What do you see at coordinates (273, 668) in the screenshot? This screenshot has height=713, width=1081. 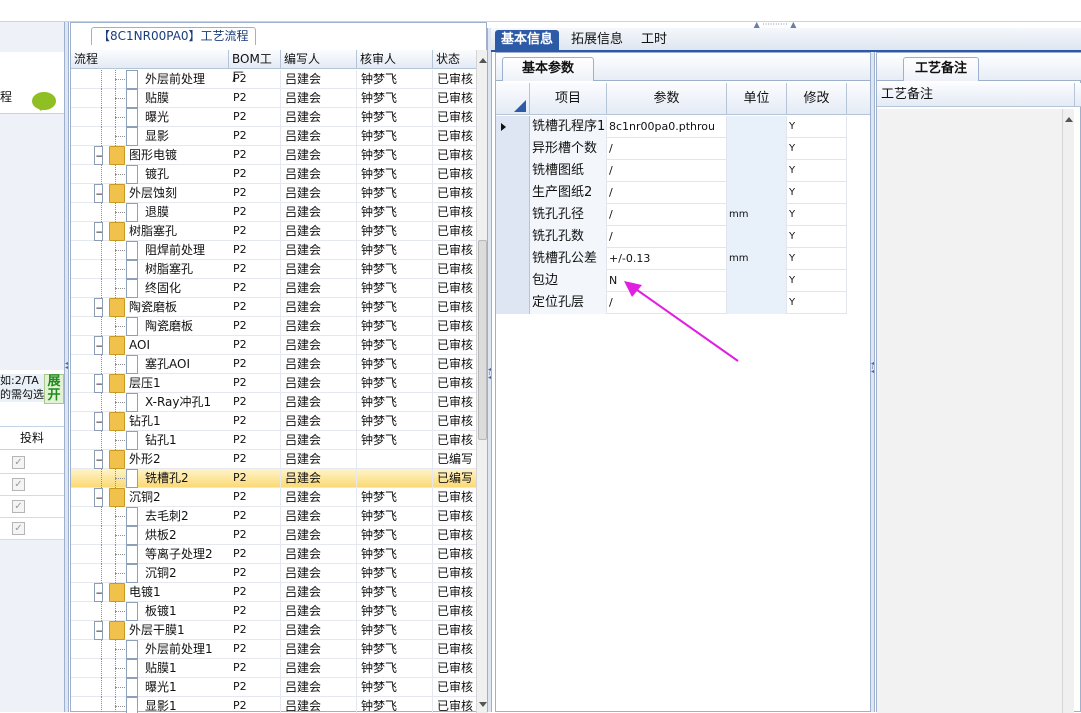 I see `flow-row: 贴膜1 P2 吕建会 钟梦飞 已审核` at bounding box center [273, 668].